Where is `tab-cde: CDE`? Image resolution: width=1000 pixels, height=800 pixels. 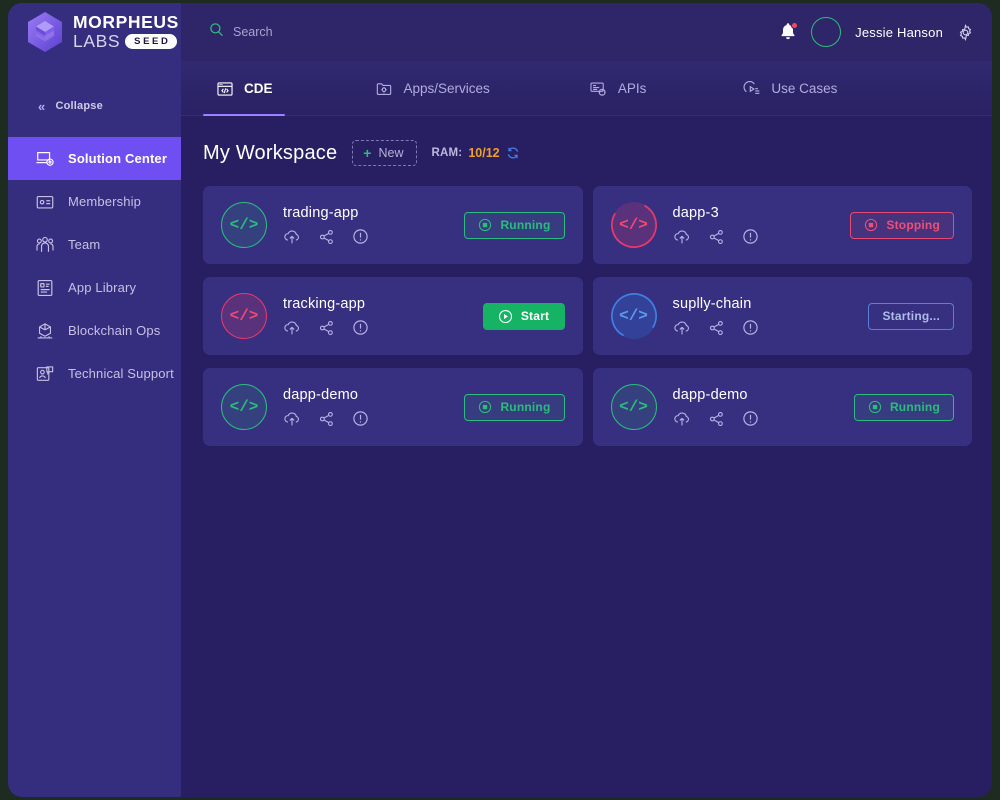 tab-cde: CDE is located at coordinates (244, 88).